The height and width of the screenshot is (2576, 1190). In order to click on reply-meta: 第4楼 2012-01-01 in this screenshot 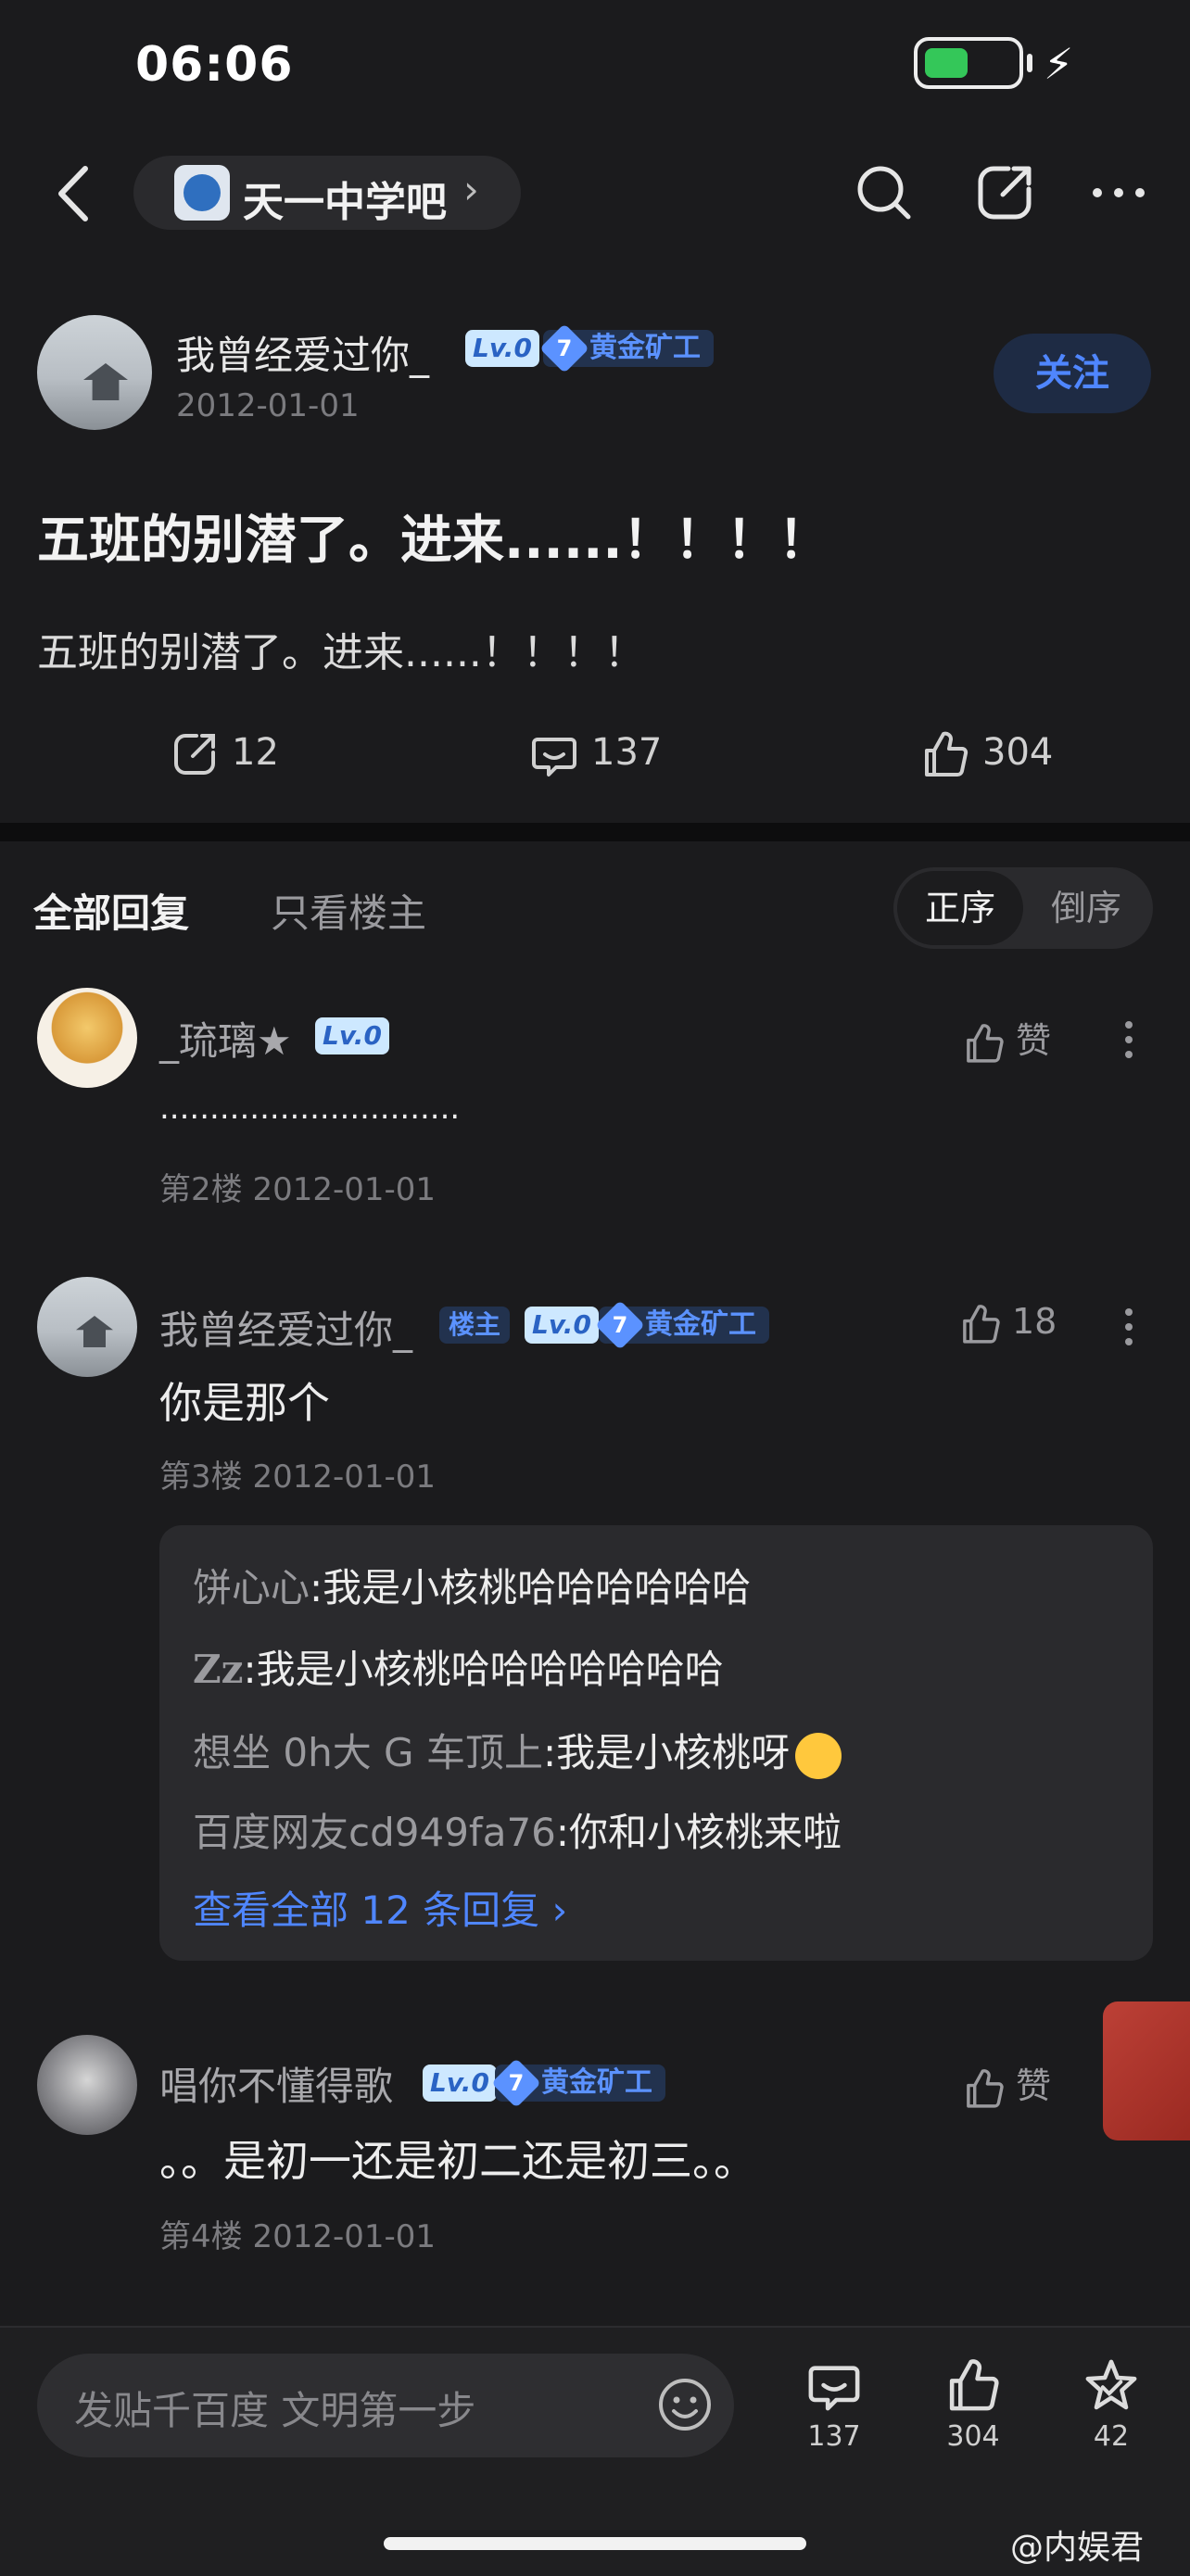, I will do `click(298, 2237)`.